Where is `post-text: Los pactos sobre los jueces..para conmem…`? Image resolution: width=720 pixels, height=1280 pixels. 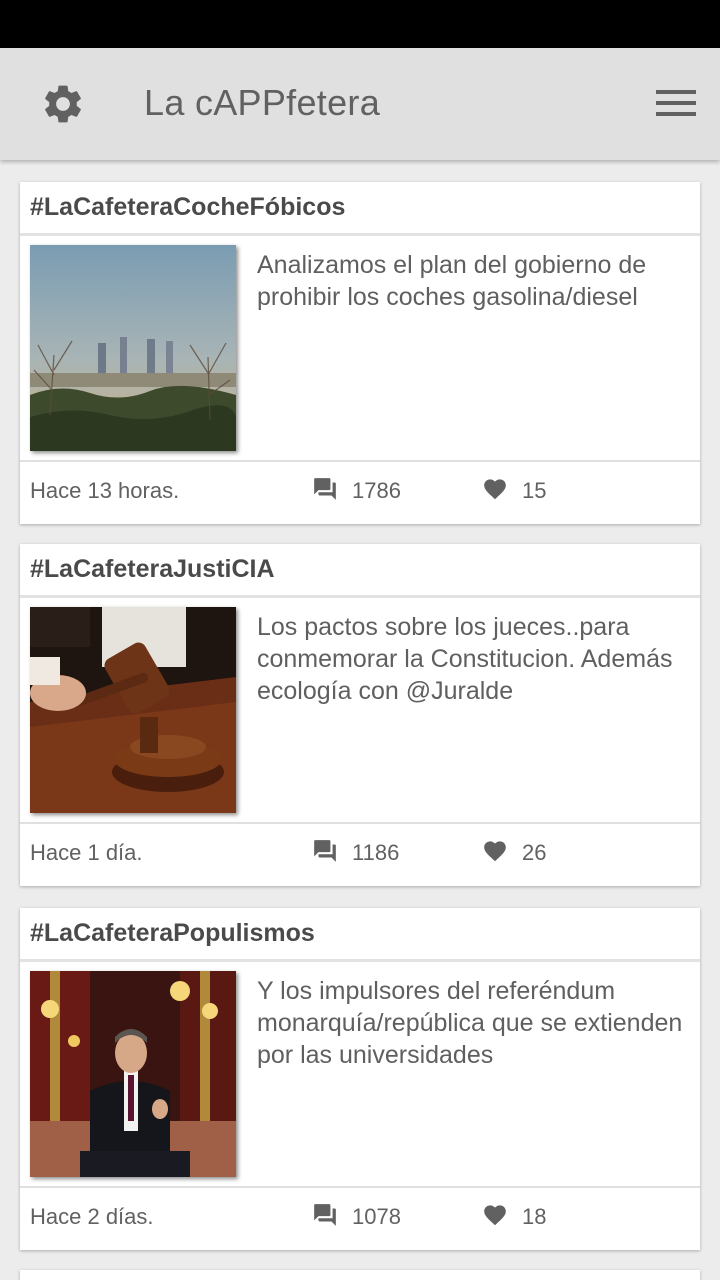
post-text: Los pactos sobre los jueces..para conmem… is located at coordinates (465, 659).